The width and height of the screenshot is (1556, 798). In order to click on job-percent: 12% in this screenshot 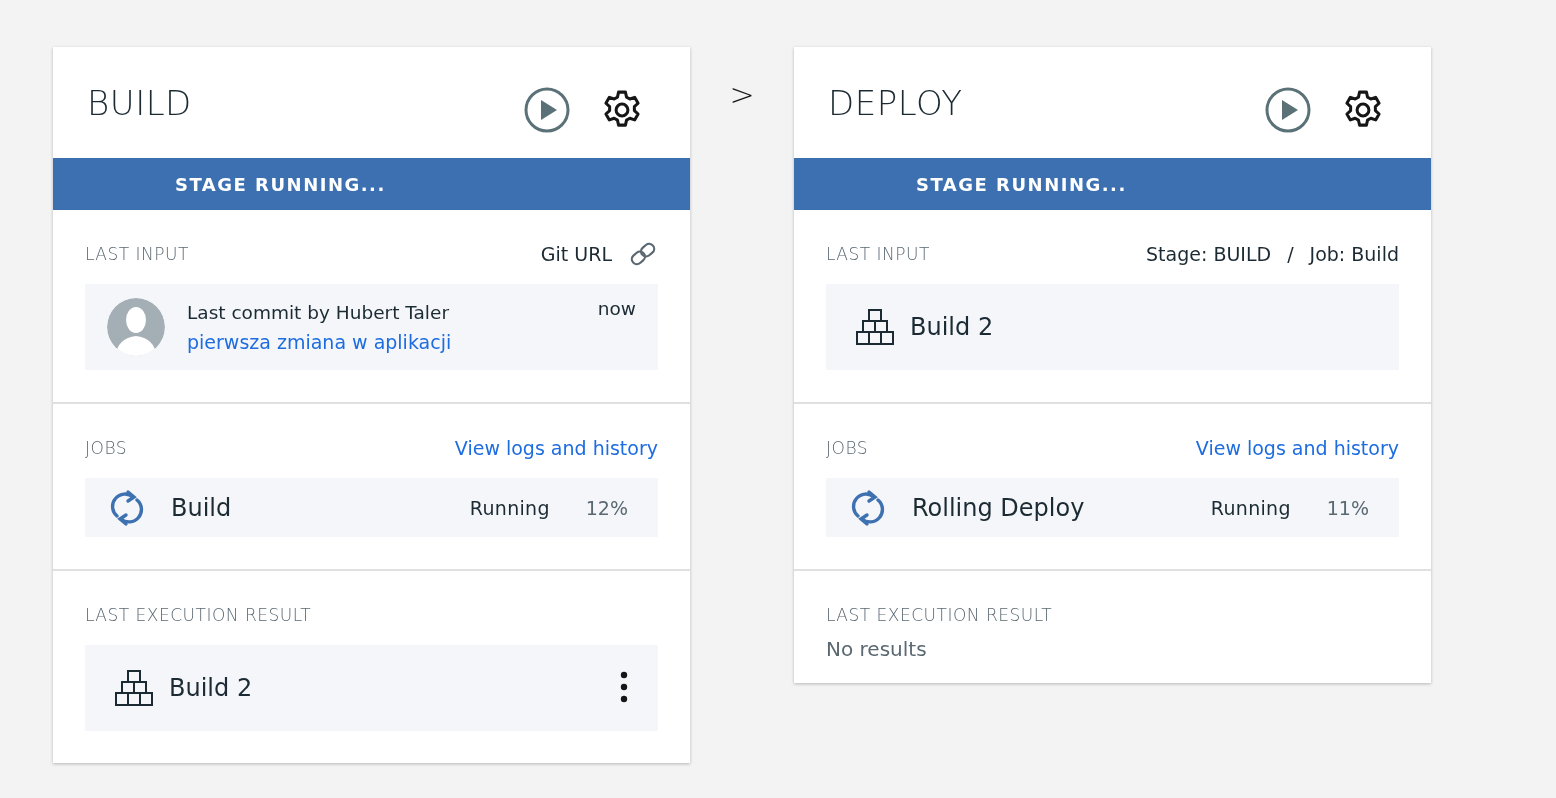, I will do `click(606, 507)`.